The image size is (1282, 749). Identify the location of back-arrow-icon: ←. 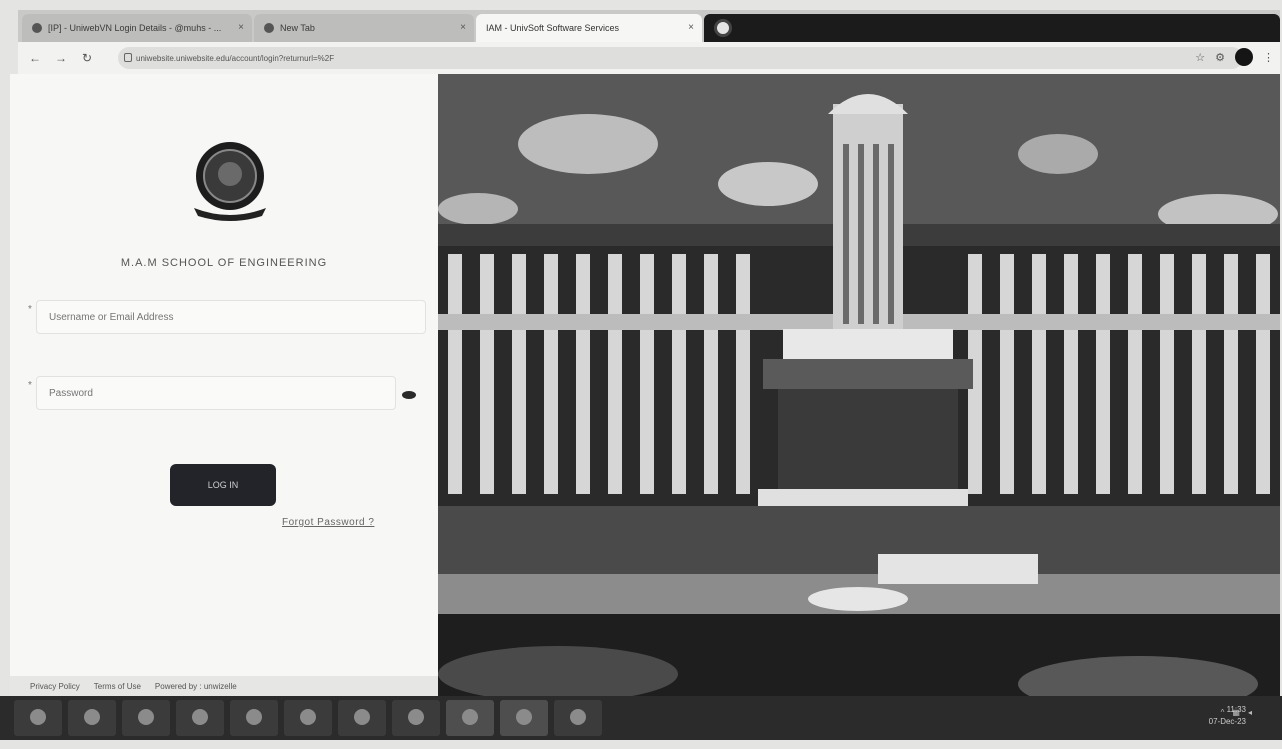
(35, 58).